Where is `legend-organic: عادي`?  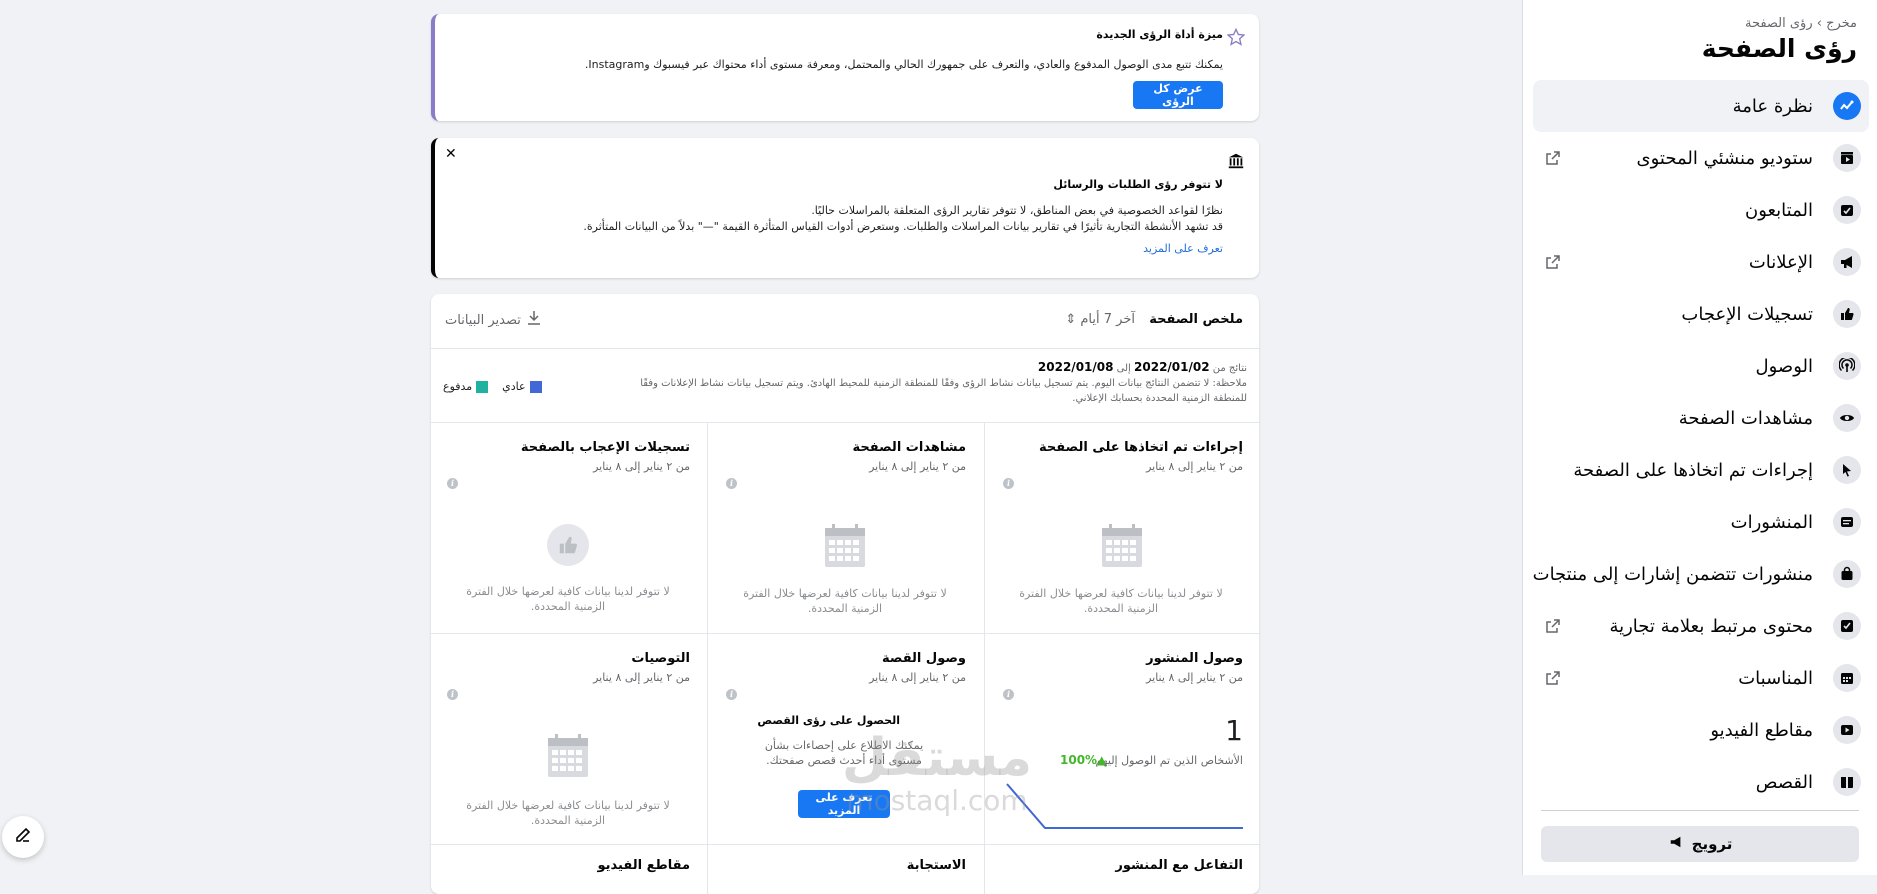
legend-organic: عادي is located at coordinates (522, 386).